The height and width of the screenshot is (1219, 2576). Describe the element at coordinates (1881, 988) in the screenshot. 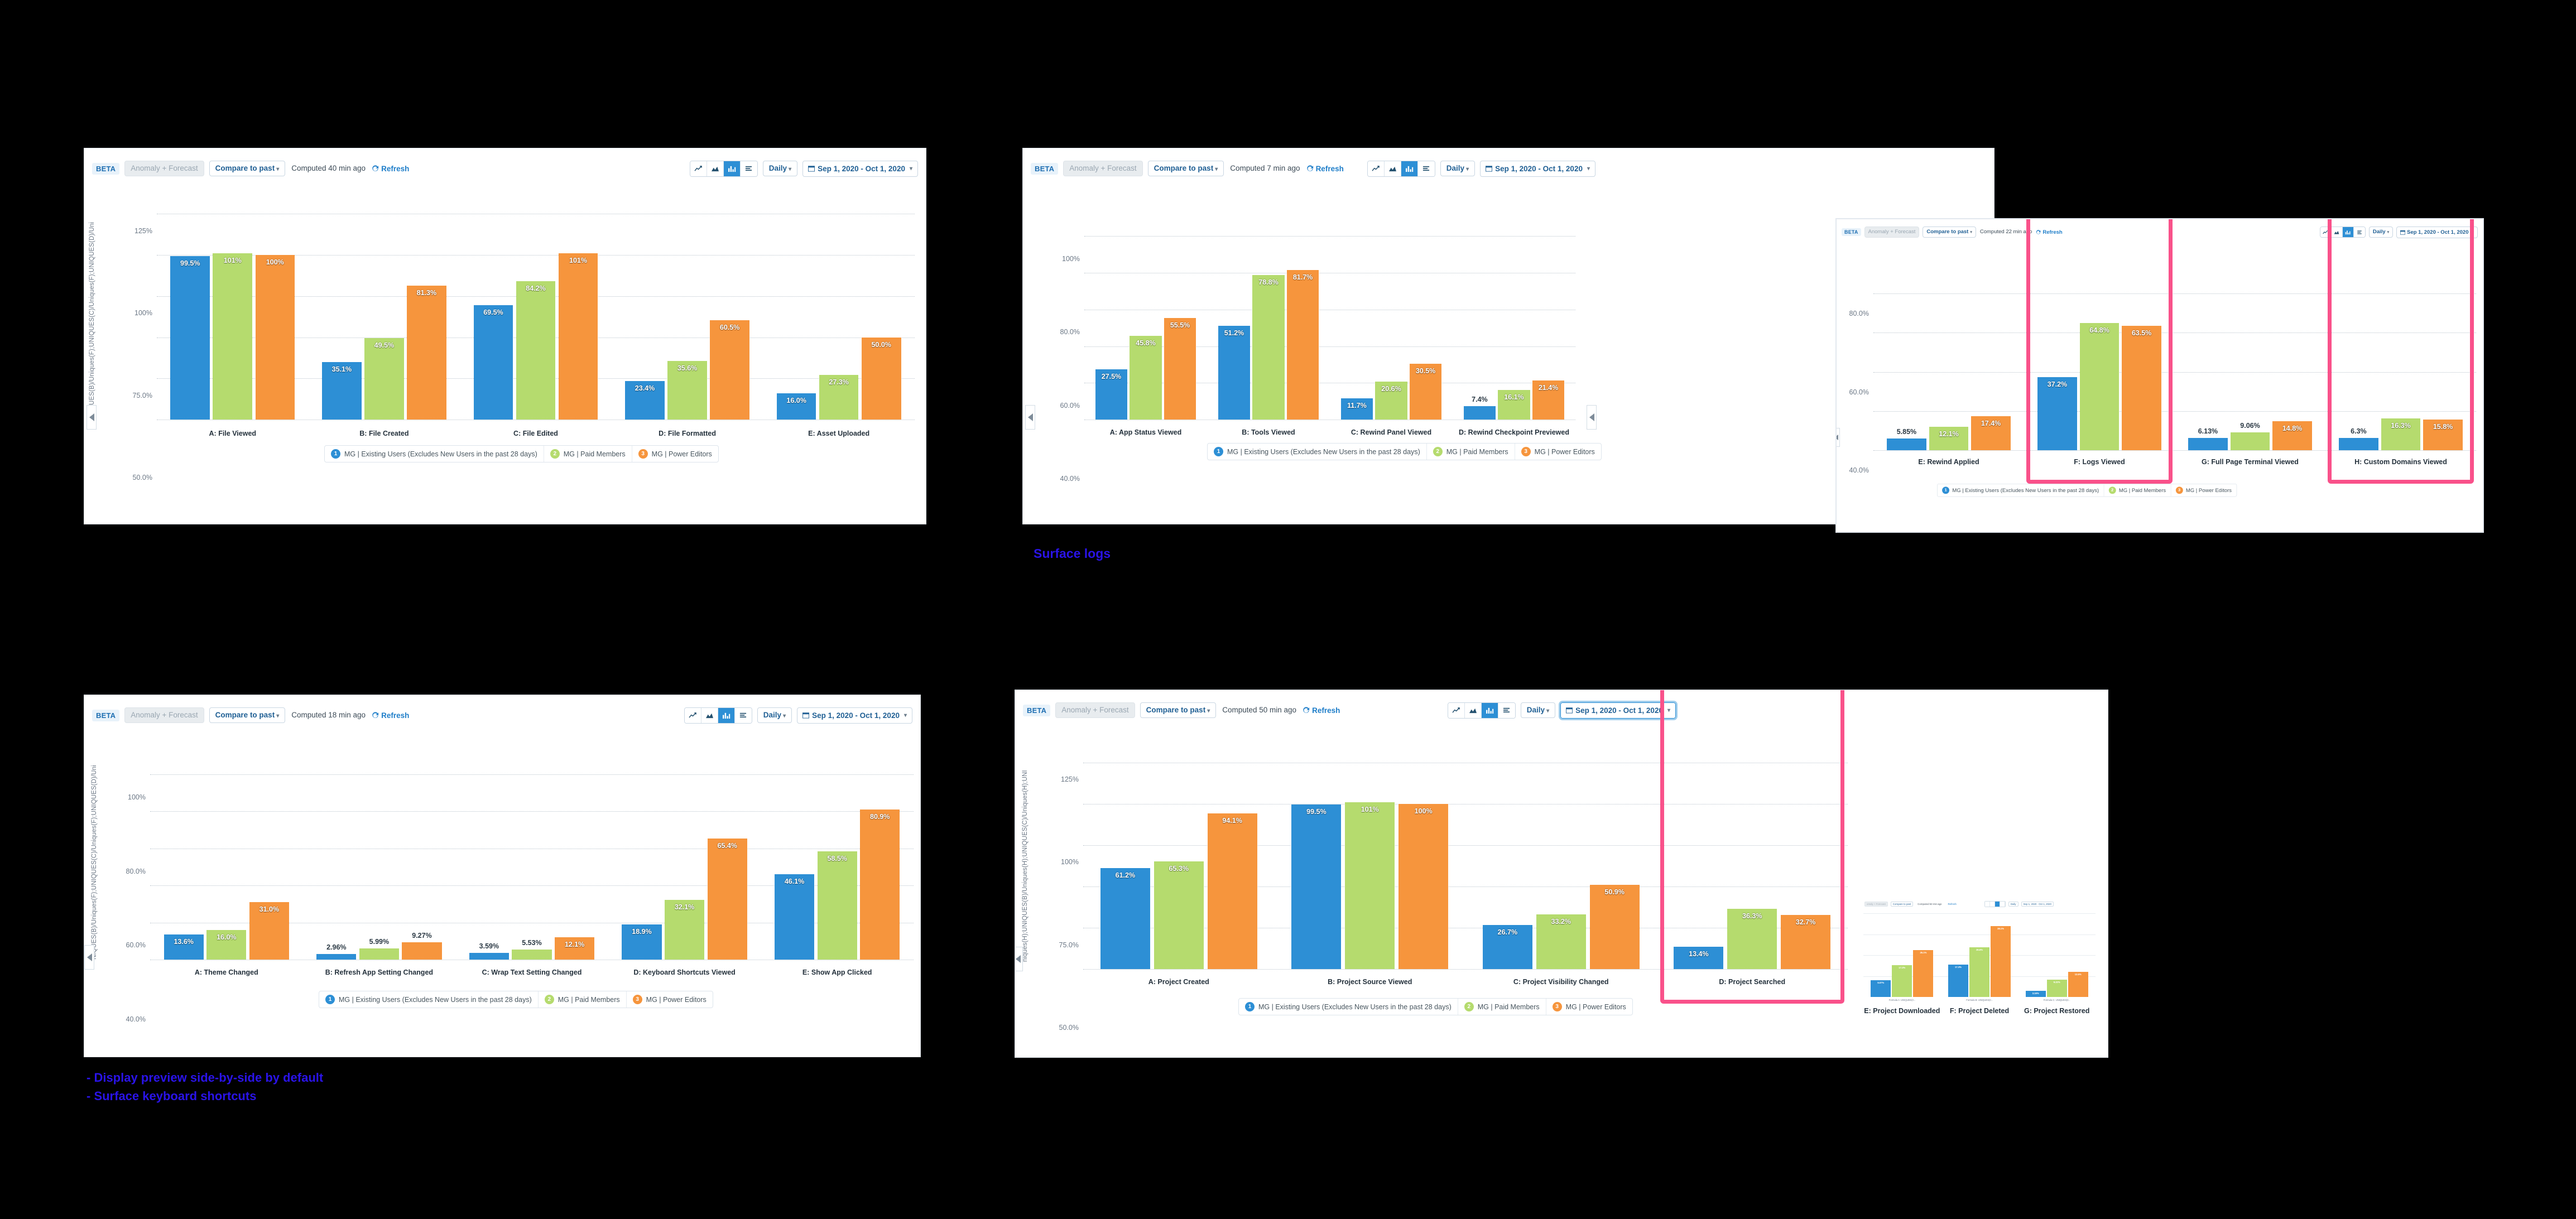

I see `bar: 9.07%` at that location.